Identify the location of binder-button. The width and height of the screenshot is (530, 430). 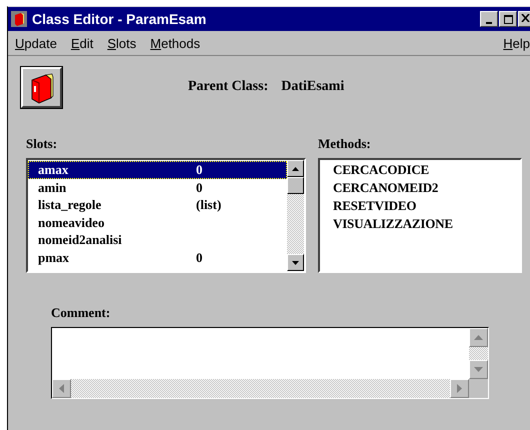
(41, 87).